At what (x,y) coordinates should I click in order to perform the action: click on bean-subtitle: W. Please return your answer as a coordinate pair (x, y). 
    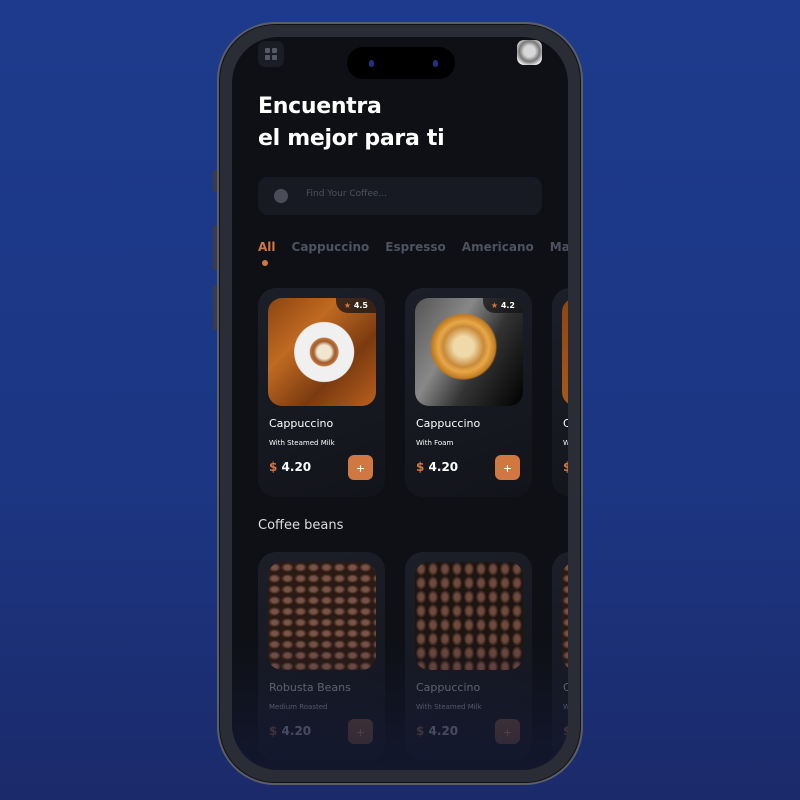
    Looking at the image, I should click on (565, 707).